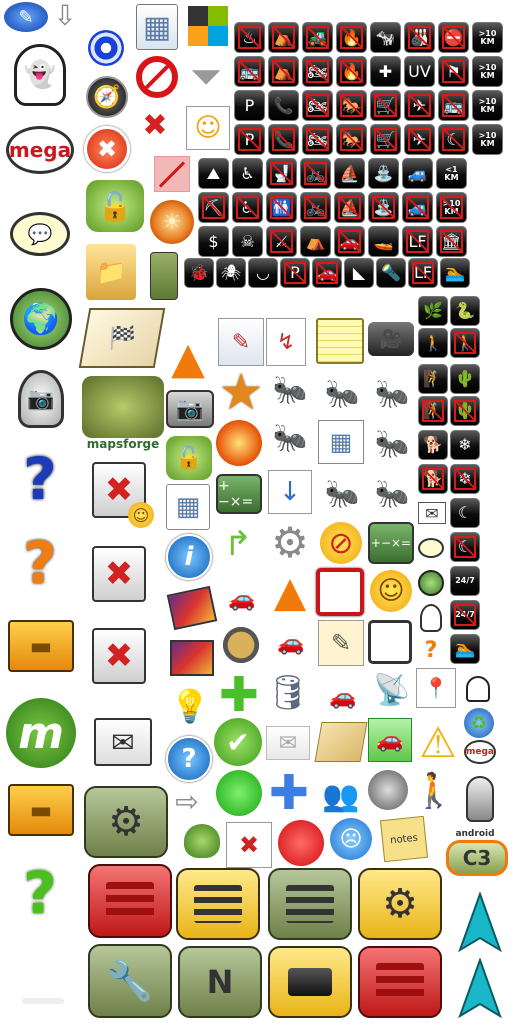 The height and width of the screenshot is (1024, 512). I want to click on list-button-gold, so click(218, 904).